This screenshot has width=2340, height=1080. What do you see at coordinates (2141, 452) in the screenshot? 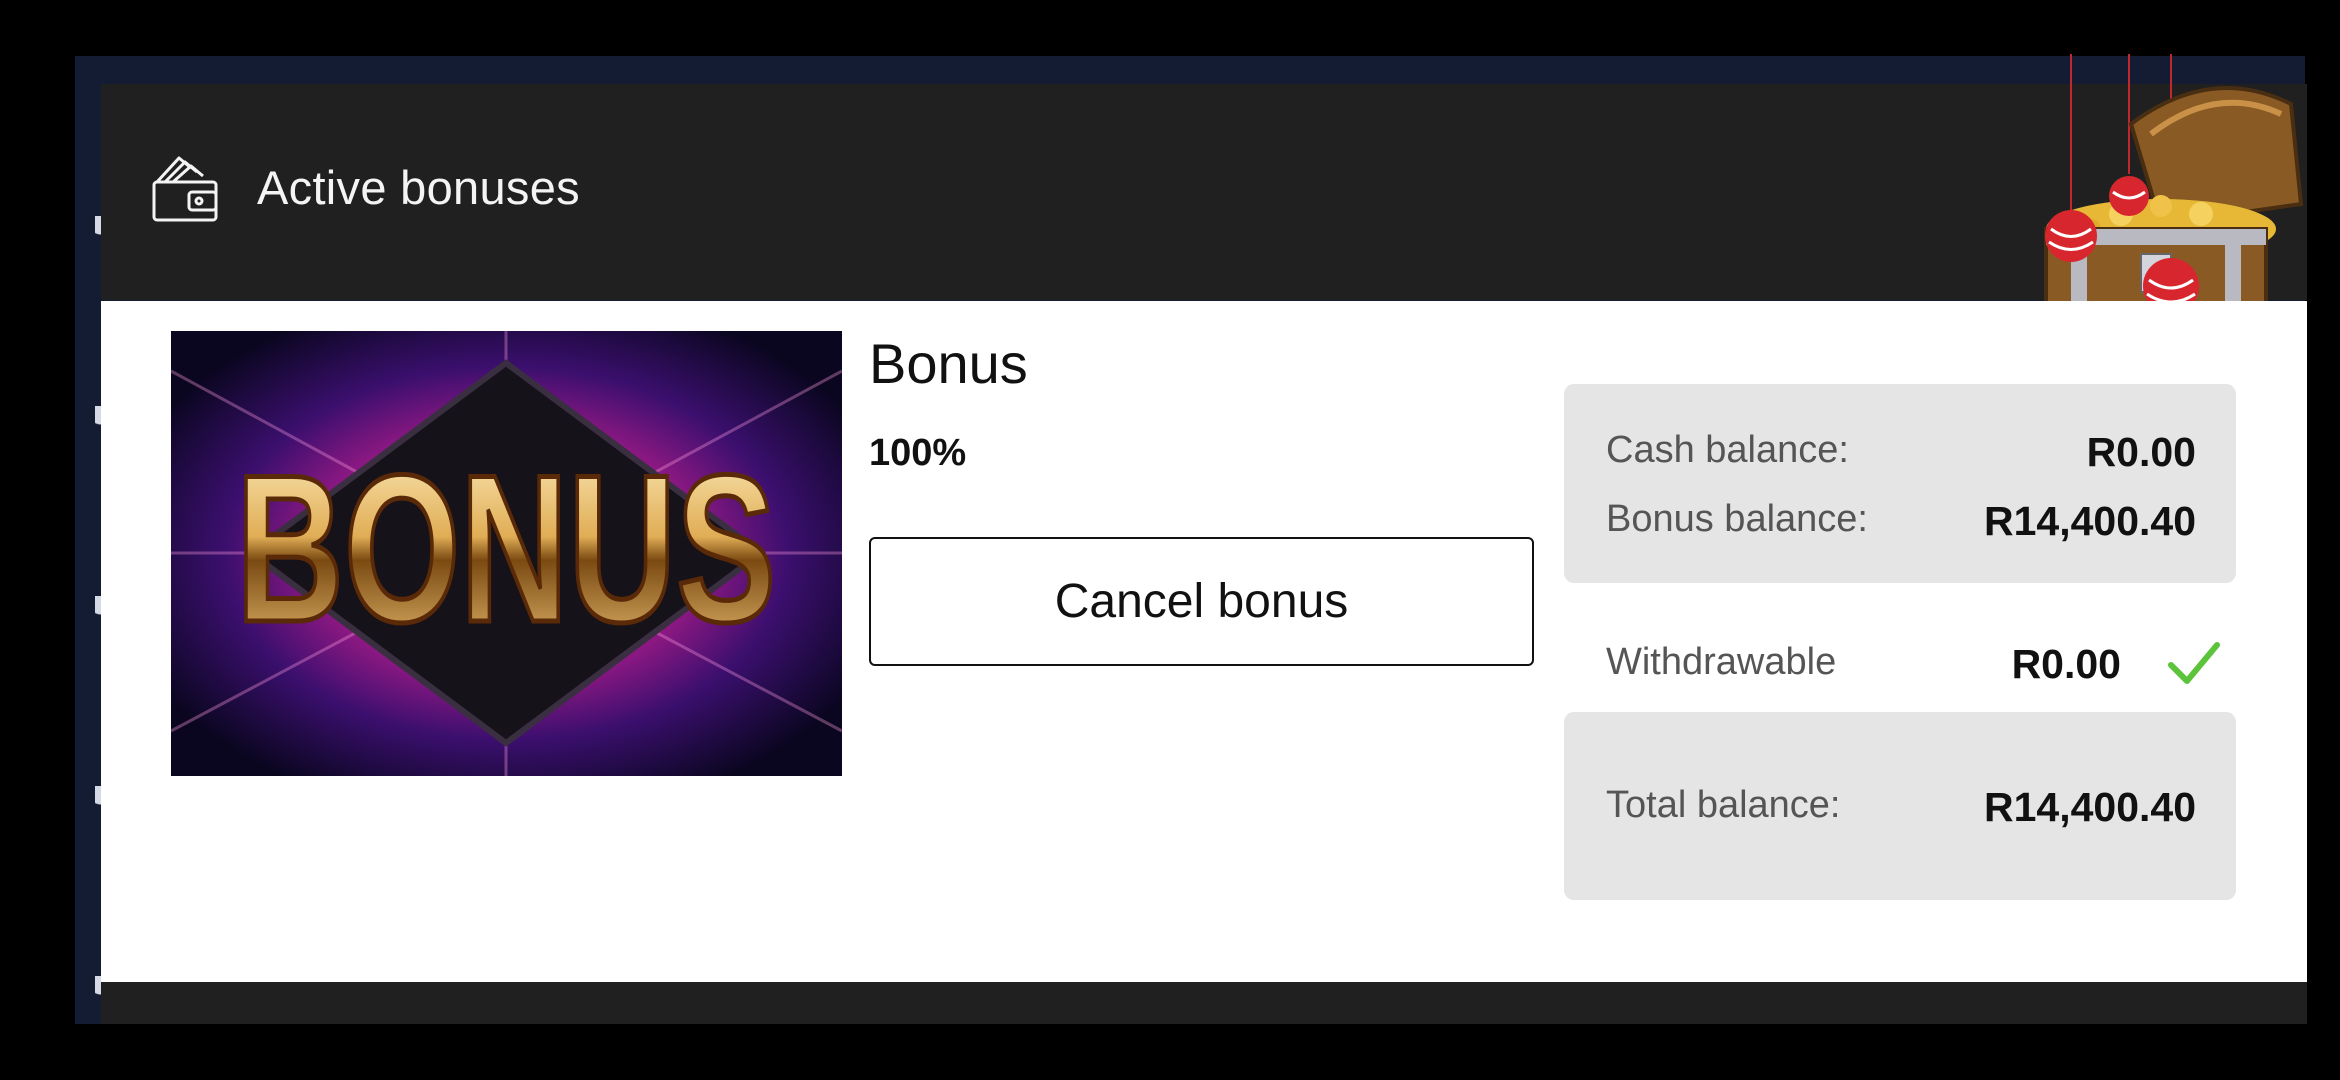
I see `cash-balance-value: R0.00` at bounding box center [2141, 452].